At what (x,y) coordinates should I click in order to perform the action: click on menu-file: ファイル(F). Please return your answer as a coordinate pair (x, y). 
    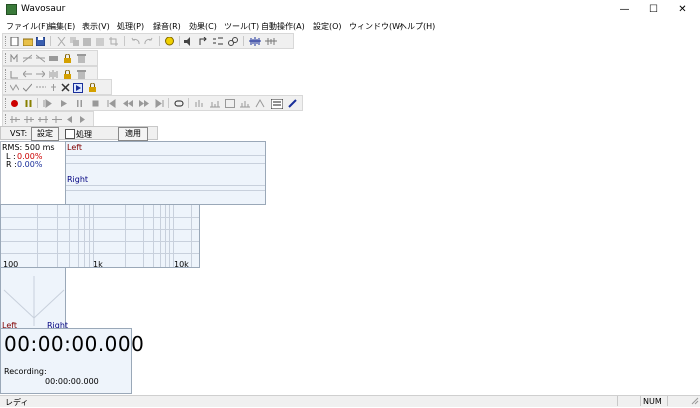
    Looking at the image, I should click on (27, 26).